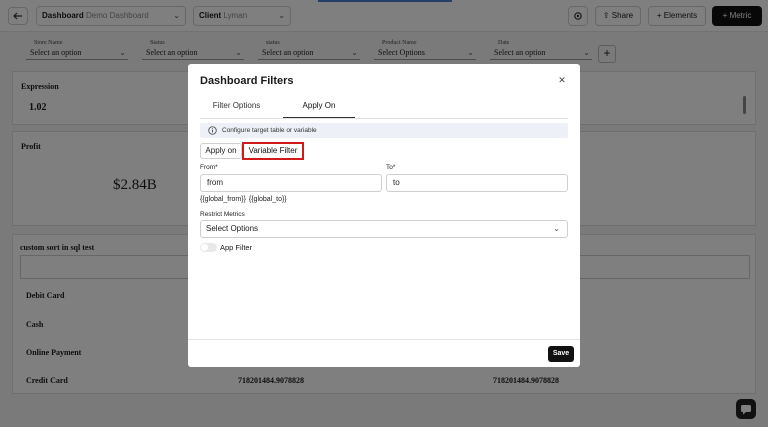 This screenshot has width=768, height=427. Describe the element at coordinates (384, 108) in the screenshot. I see `modal-tabs: Filter Options Apply On` at that location.